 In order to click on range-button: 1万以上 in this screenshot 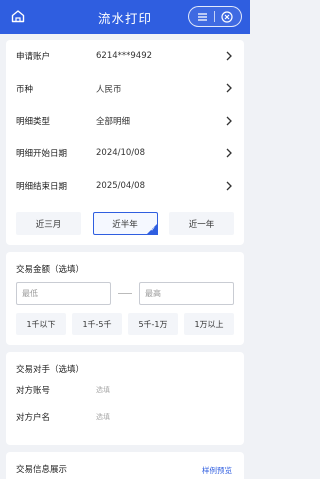, I will do `click(209, 324)`.